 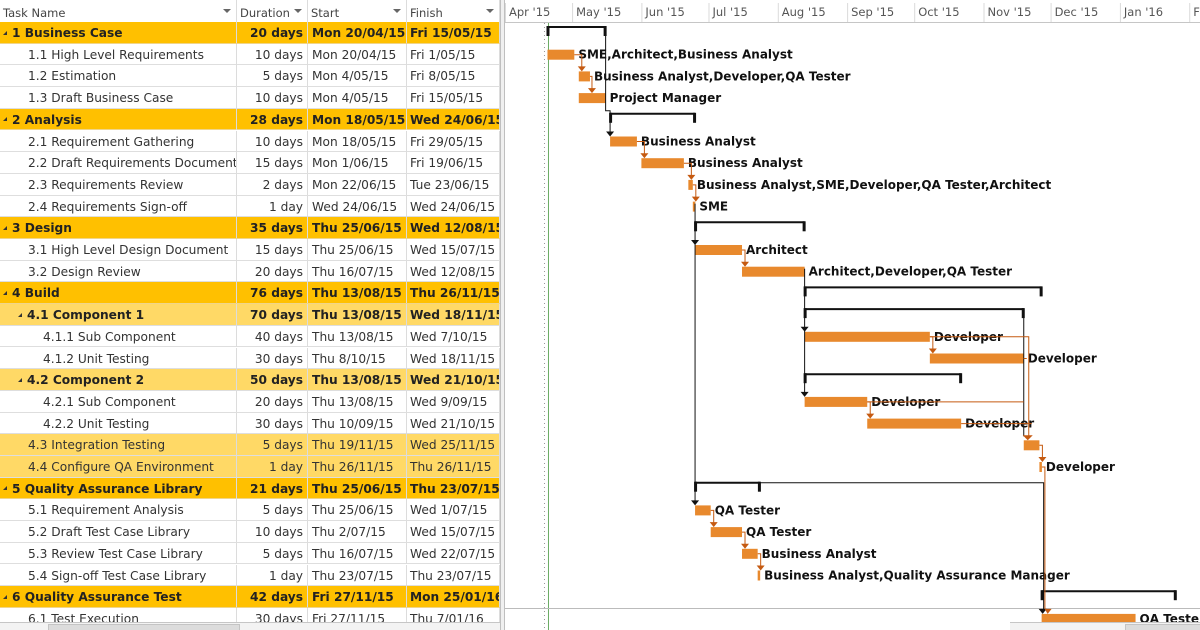 I want to click on task-name-cell: 4 Build, so click(x=118, y=293).